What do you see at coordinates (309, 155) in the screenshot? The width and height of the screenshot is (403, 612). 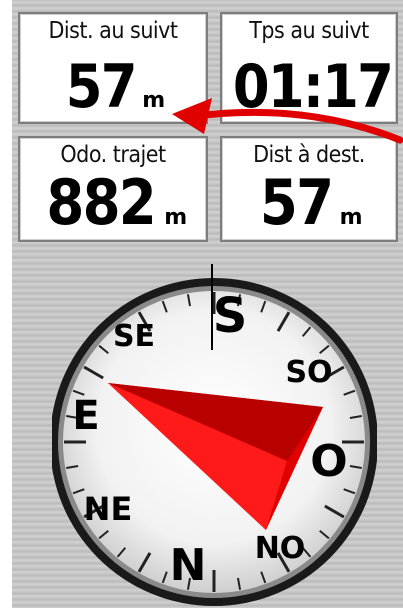 I see `field-label: Dist à dest.` at bounding box center [309, 155].